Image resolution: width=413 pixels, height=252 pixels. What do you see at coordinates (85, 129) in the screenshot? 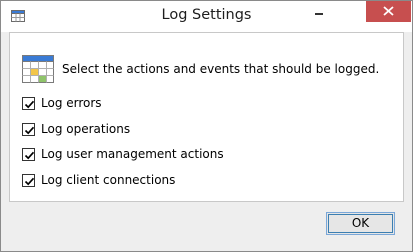
I see `log-operations-label: Log operations` at bounding box center [85, 129].